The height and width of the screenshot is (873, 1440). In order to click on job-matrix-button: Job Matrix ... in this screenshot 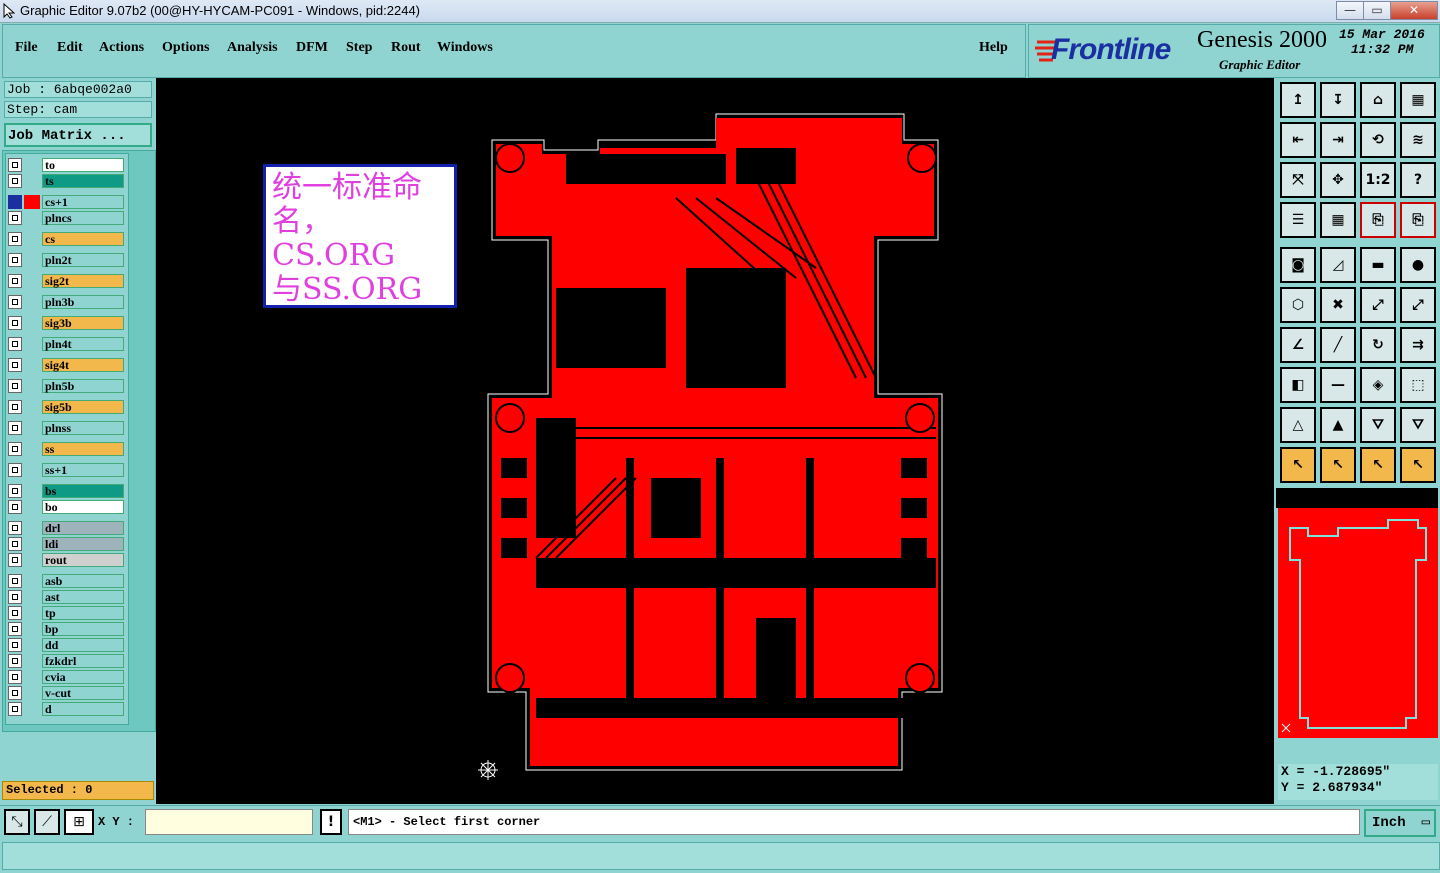, I will do `click(78, 135)`.